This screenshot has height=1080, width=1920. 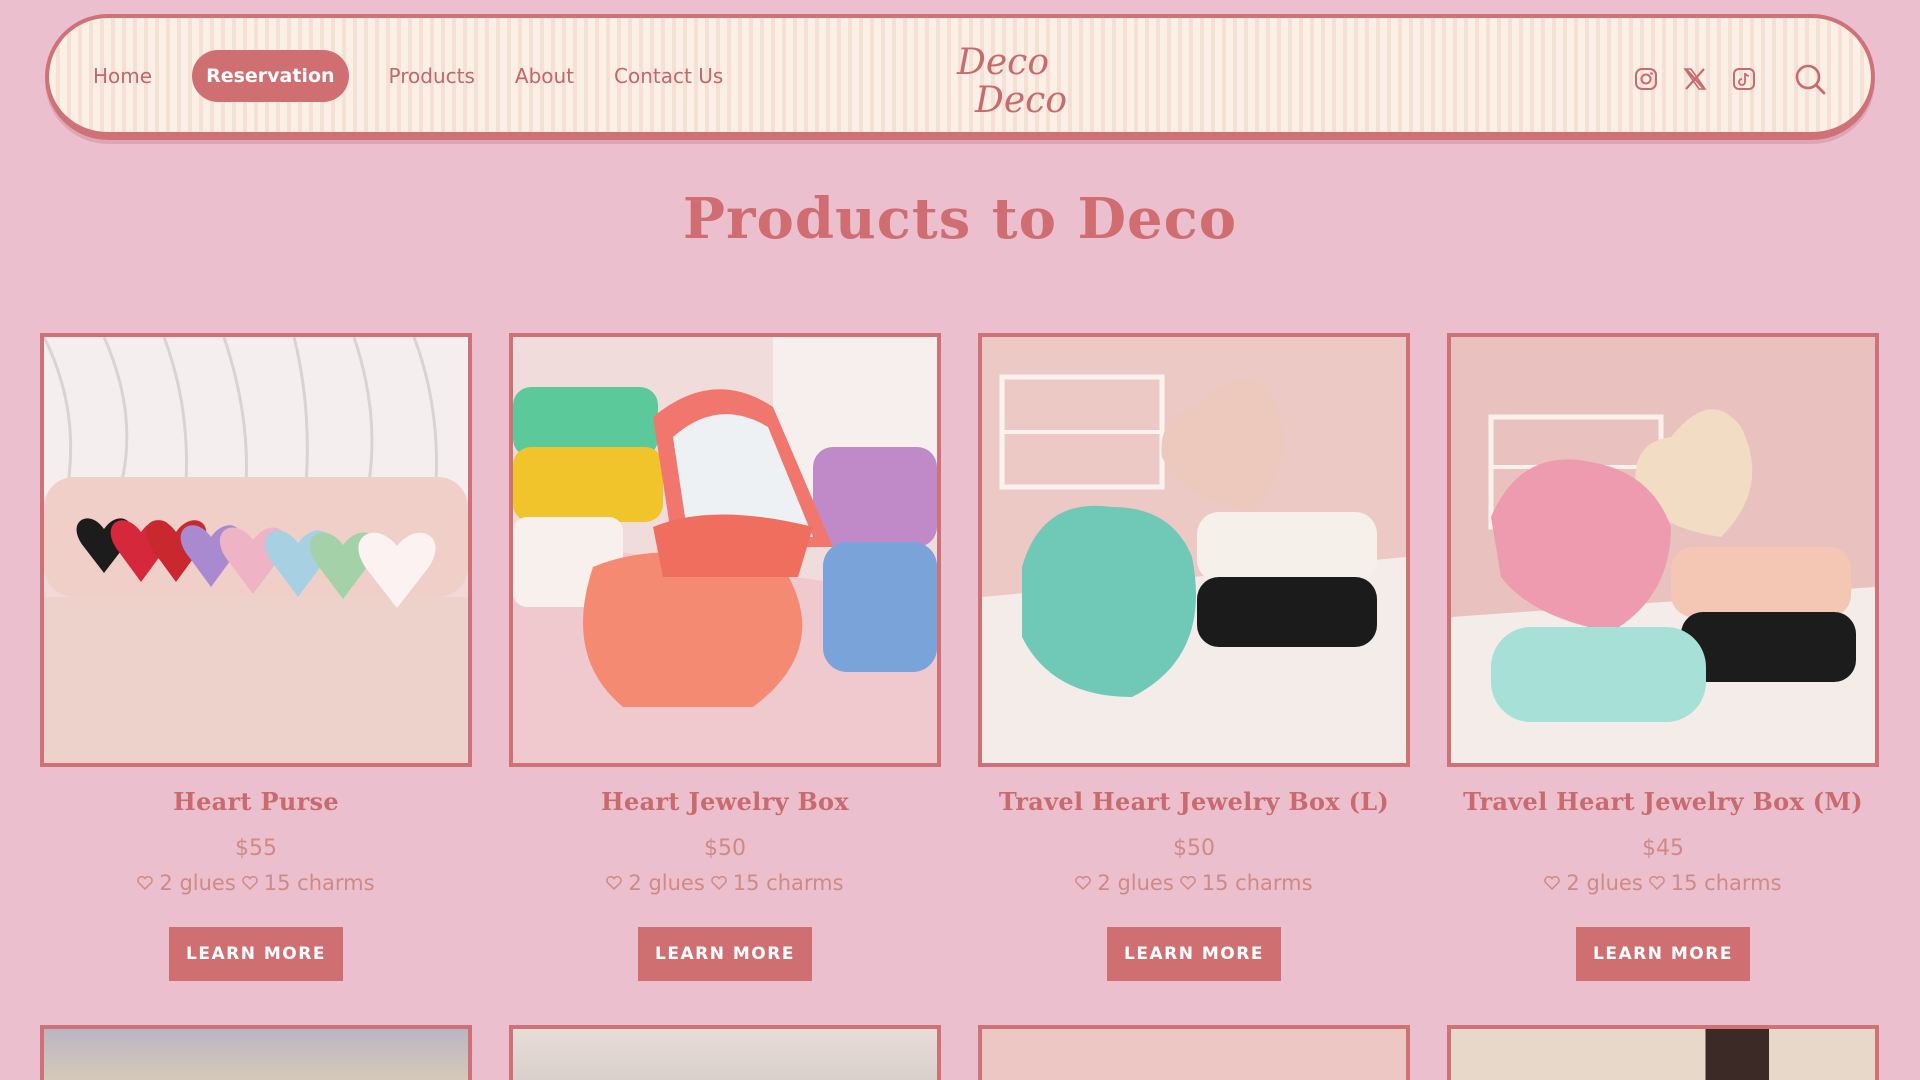 I want to click on tiktok-icon, so click(x=1744, y=79).